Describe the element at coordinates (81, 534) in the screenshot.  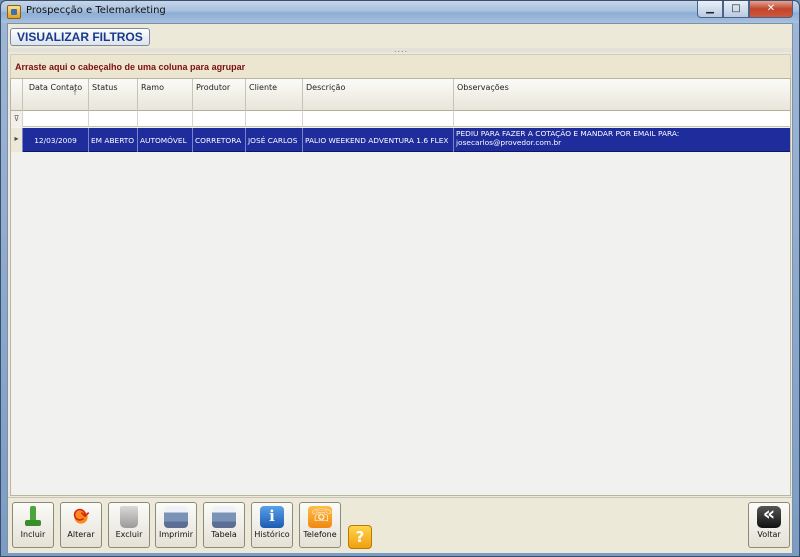
I see `button-label: Alterar` at that location.